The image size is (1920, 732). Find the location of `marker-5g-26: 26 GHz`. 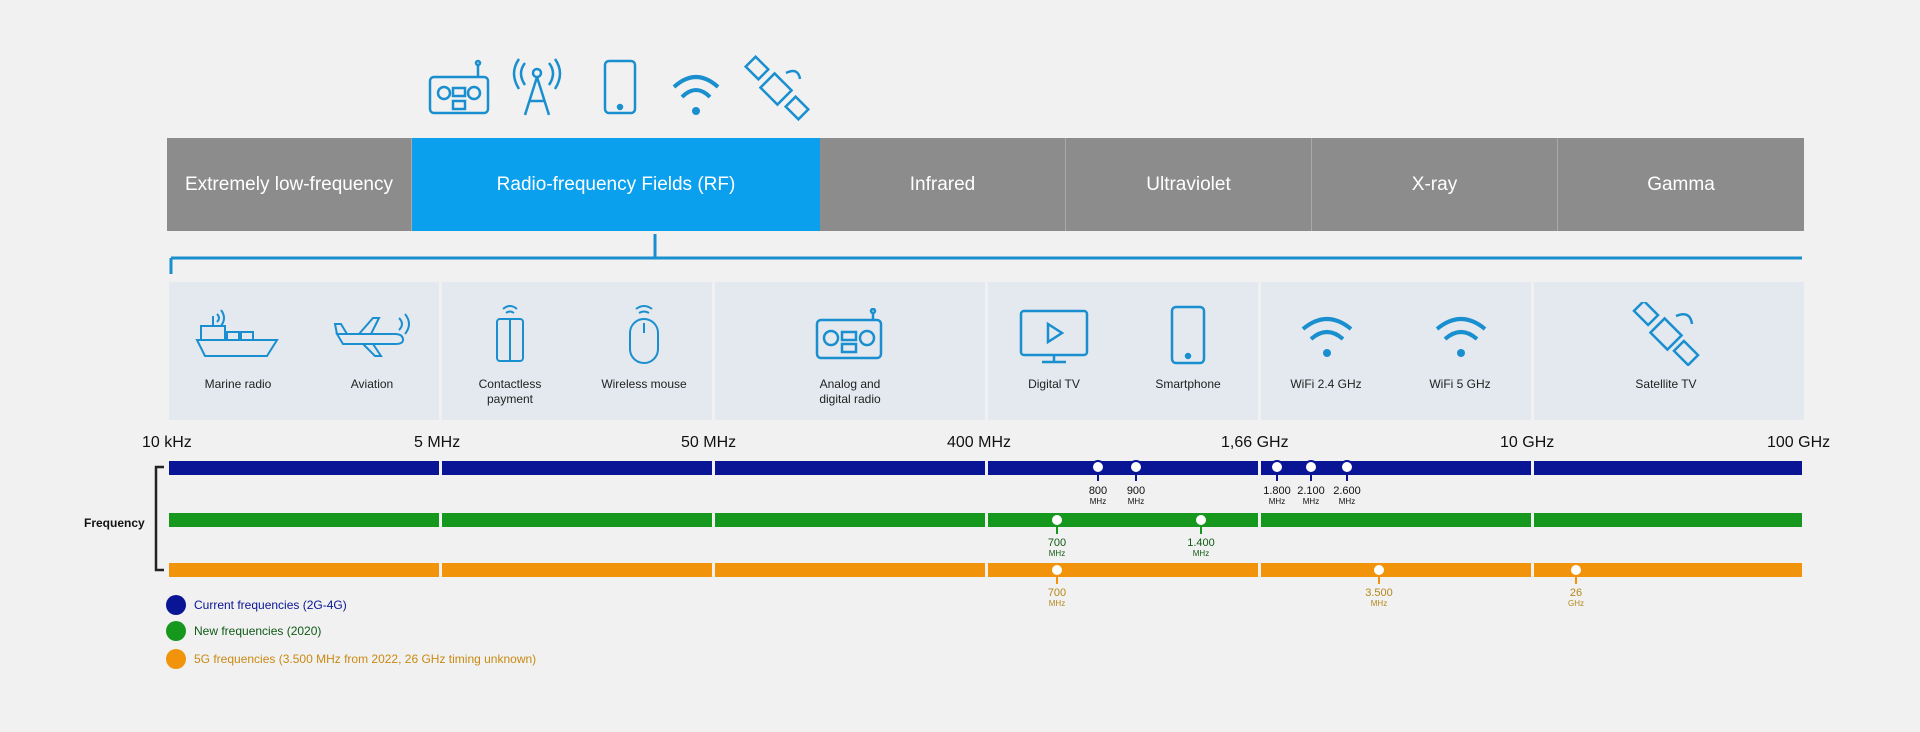

marker-5g-26: 26 GHz is located at coordinates (1576, 598).